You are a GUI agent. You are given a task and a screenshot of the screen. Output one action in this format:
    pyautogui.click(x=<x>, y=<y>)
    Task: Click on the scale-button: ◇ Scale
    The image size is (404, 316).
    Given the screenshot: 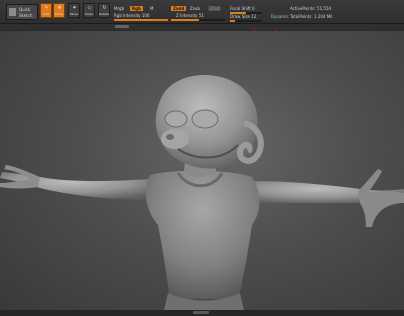 What is the action you would take?
    pyautogui.click(x=89, y=10)
    